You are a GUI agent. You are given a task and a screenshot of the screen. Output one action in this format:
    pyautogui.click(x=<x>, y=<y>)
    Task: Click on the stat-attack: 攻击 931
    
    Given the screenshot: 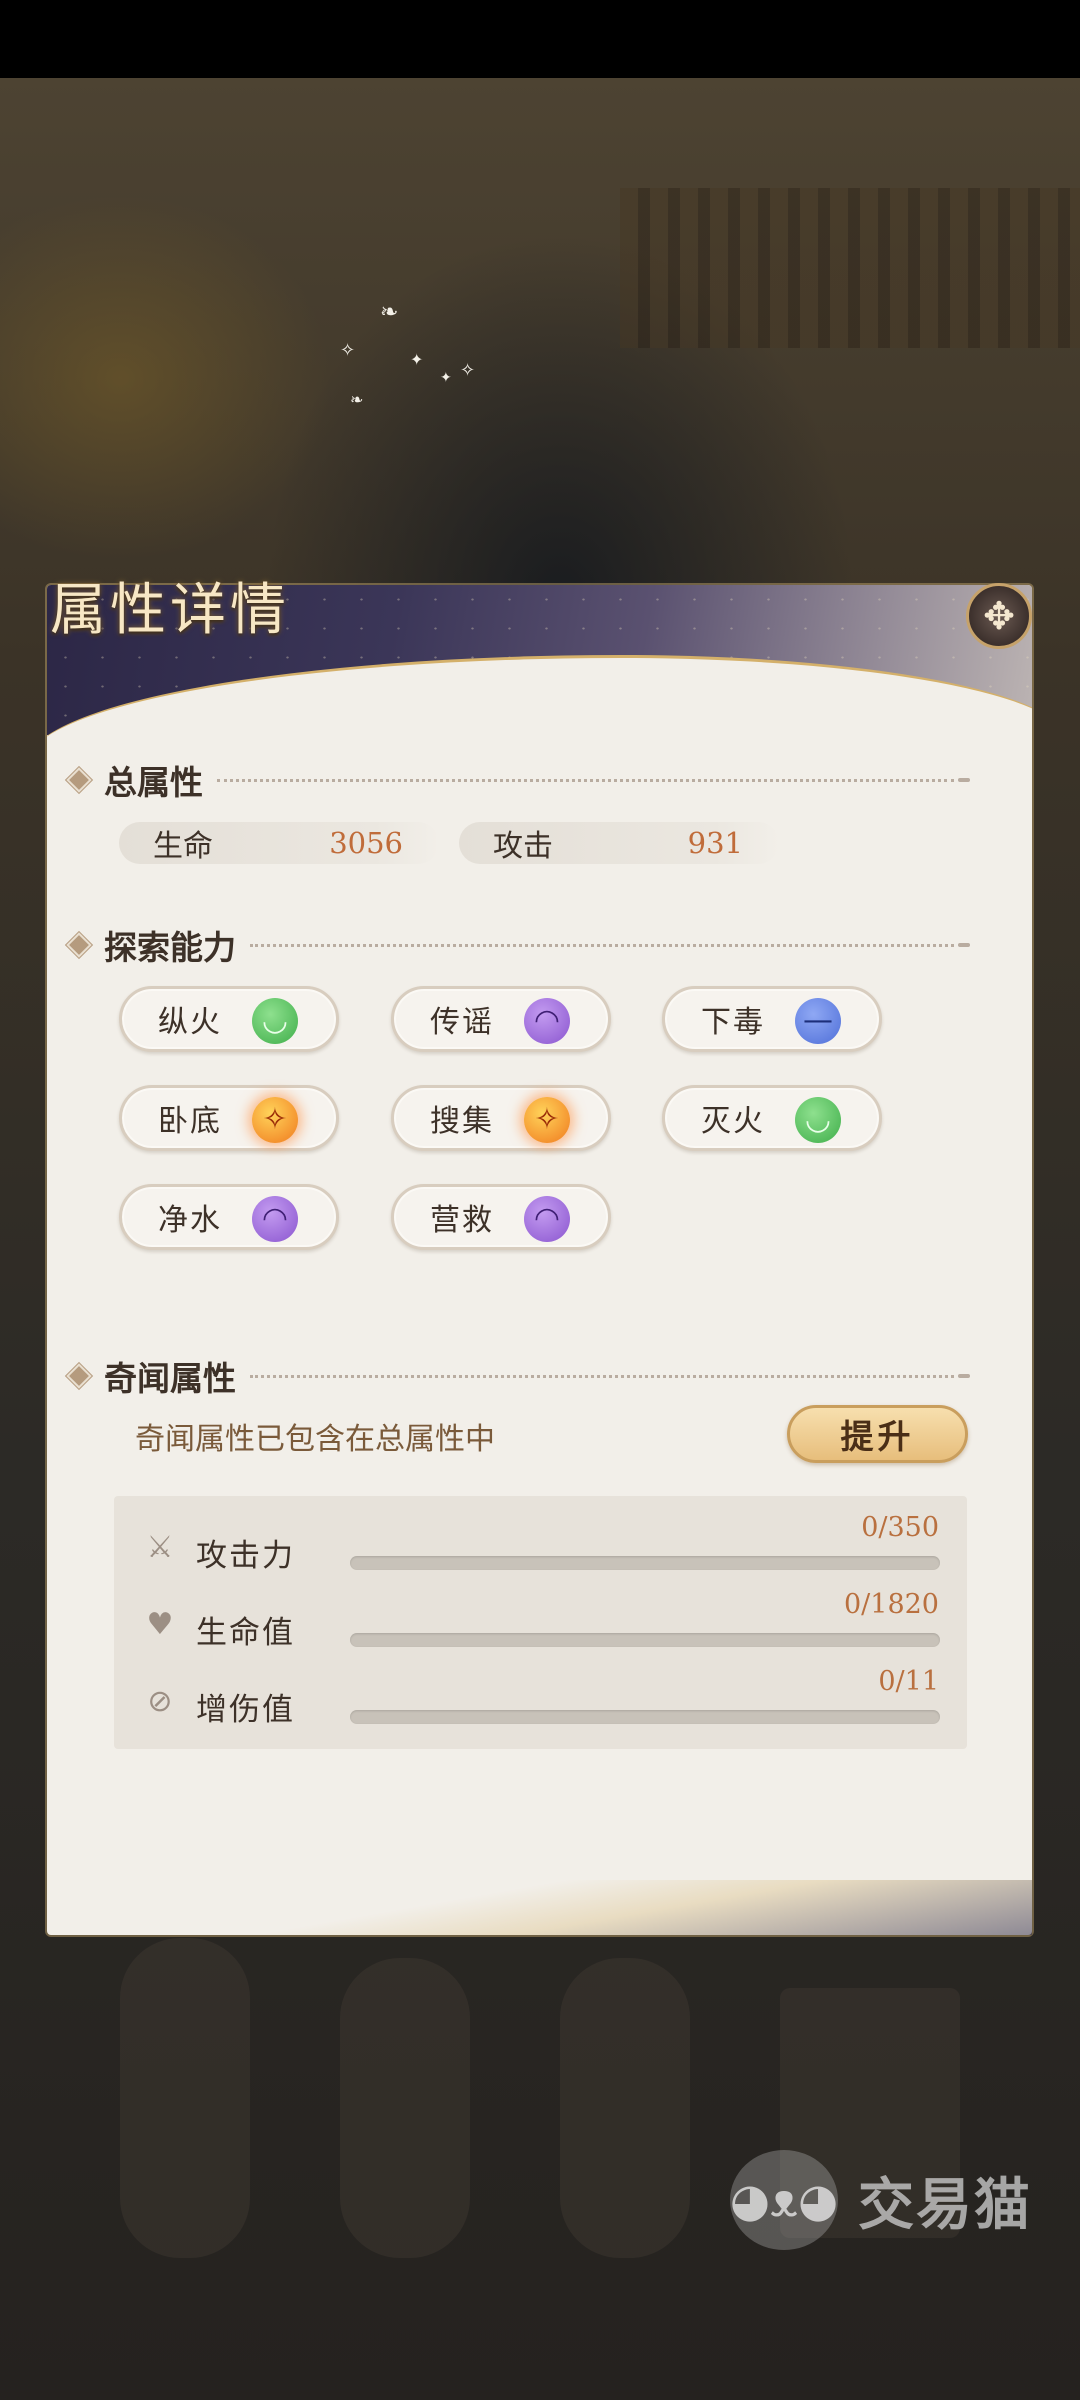 What is the action you would take?
    pyautogui.click(x=619, y=843)
    